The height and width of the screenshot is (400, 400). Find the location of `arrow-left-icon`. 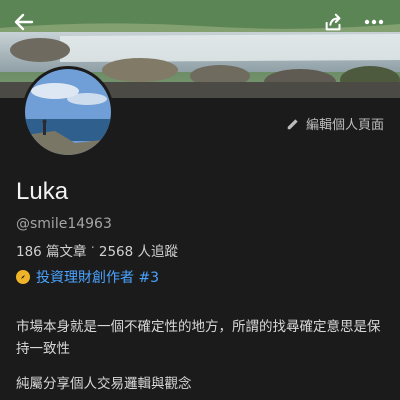

arrow-left-icon is located at coordinates (24, 22).